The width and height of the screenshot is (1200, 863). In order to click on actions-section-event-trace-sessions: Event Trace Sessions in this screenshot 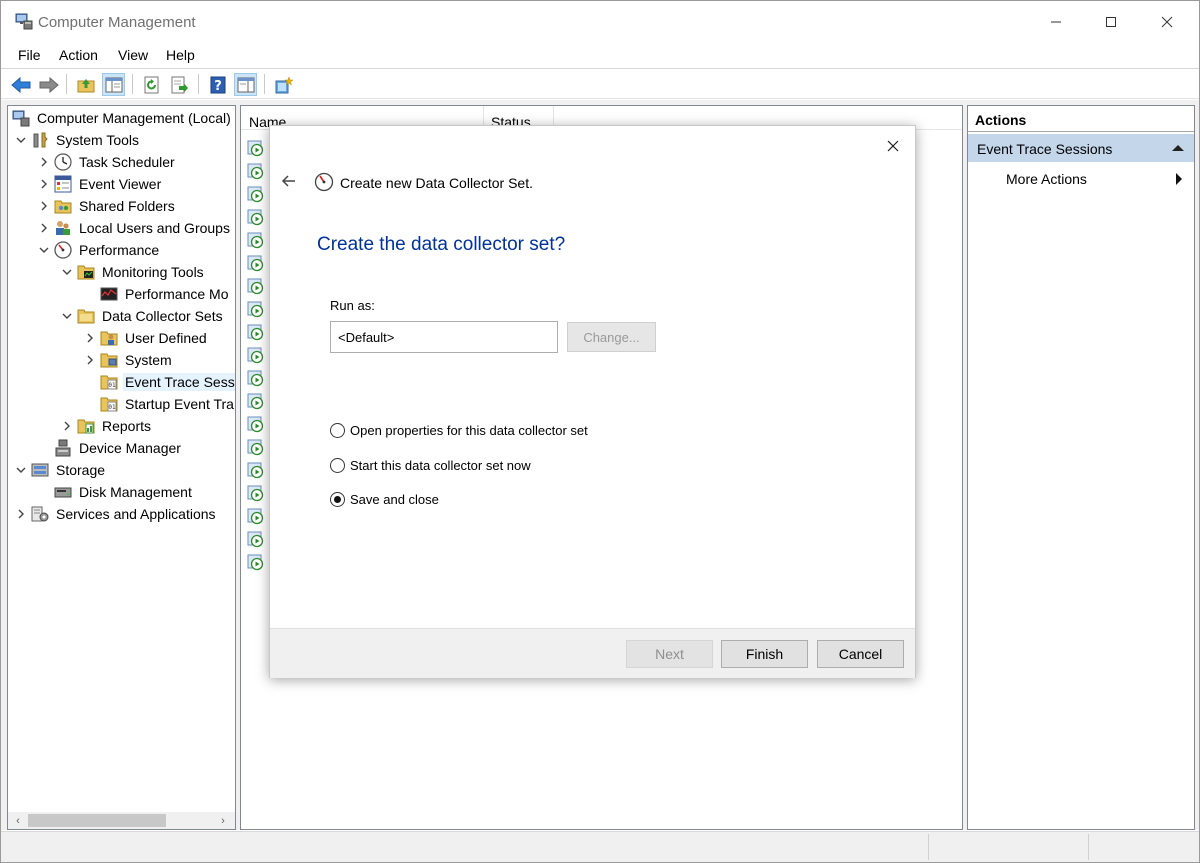, I will do `click(1081, 148)`.